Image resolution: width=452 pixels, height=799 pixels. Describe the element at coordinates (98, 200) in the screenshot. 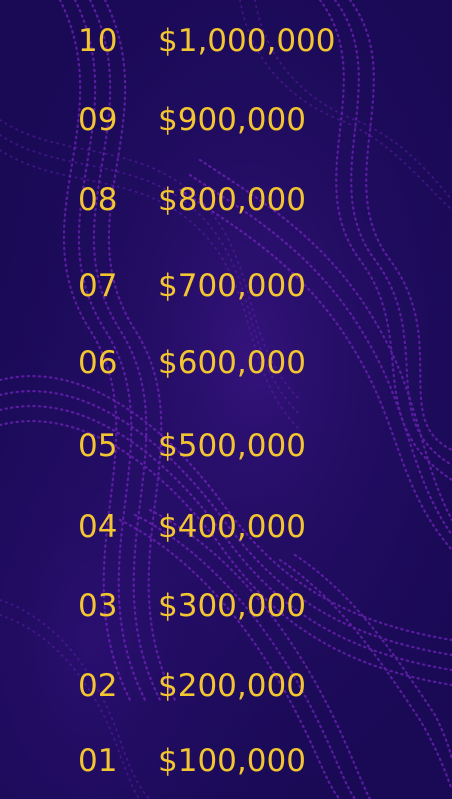

I see `prize-level-number: 08` at that location.